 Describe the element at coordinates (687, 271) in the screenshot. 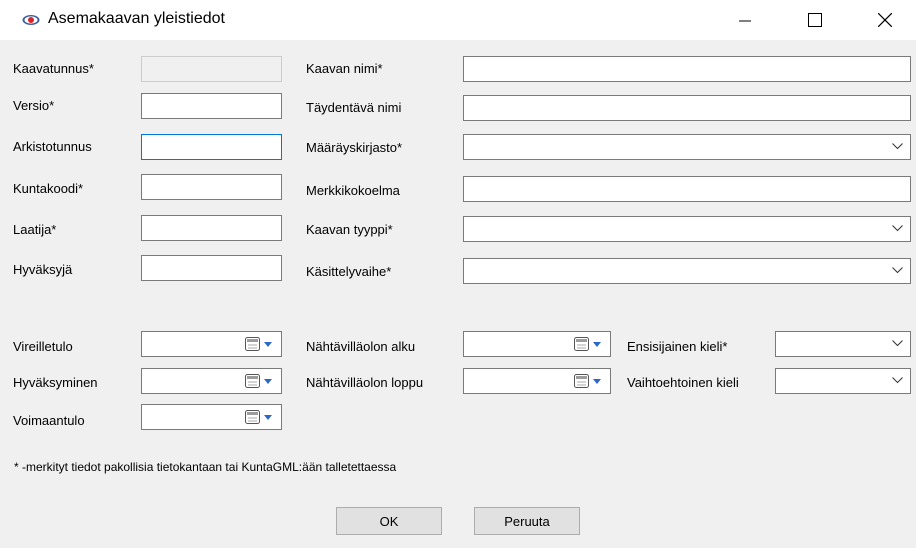

I see `kasittelyvaihe-select` at that location.